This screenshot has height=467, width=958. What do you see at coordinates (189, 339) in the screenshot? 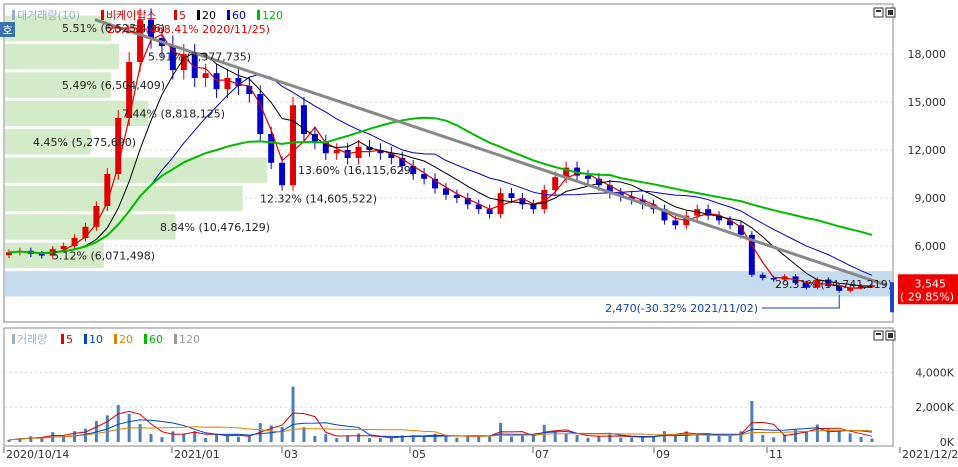
I see `volume-legend-label: 120` at bounding box center [189, 339].